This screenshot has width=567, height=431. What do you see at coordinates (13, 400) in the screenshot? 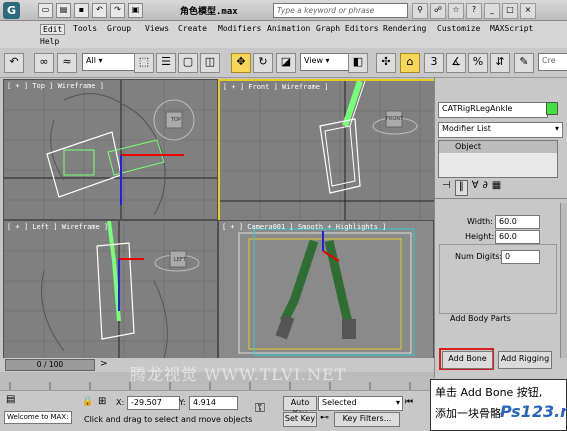
I see `mini-listener-icon: ▤` at bounding box center [13, 400].